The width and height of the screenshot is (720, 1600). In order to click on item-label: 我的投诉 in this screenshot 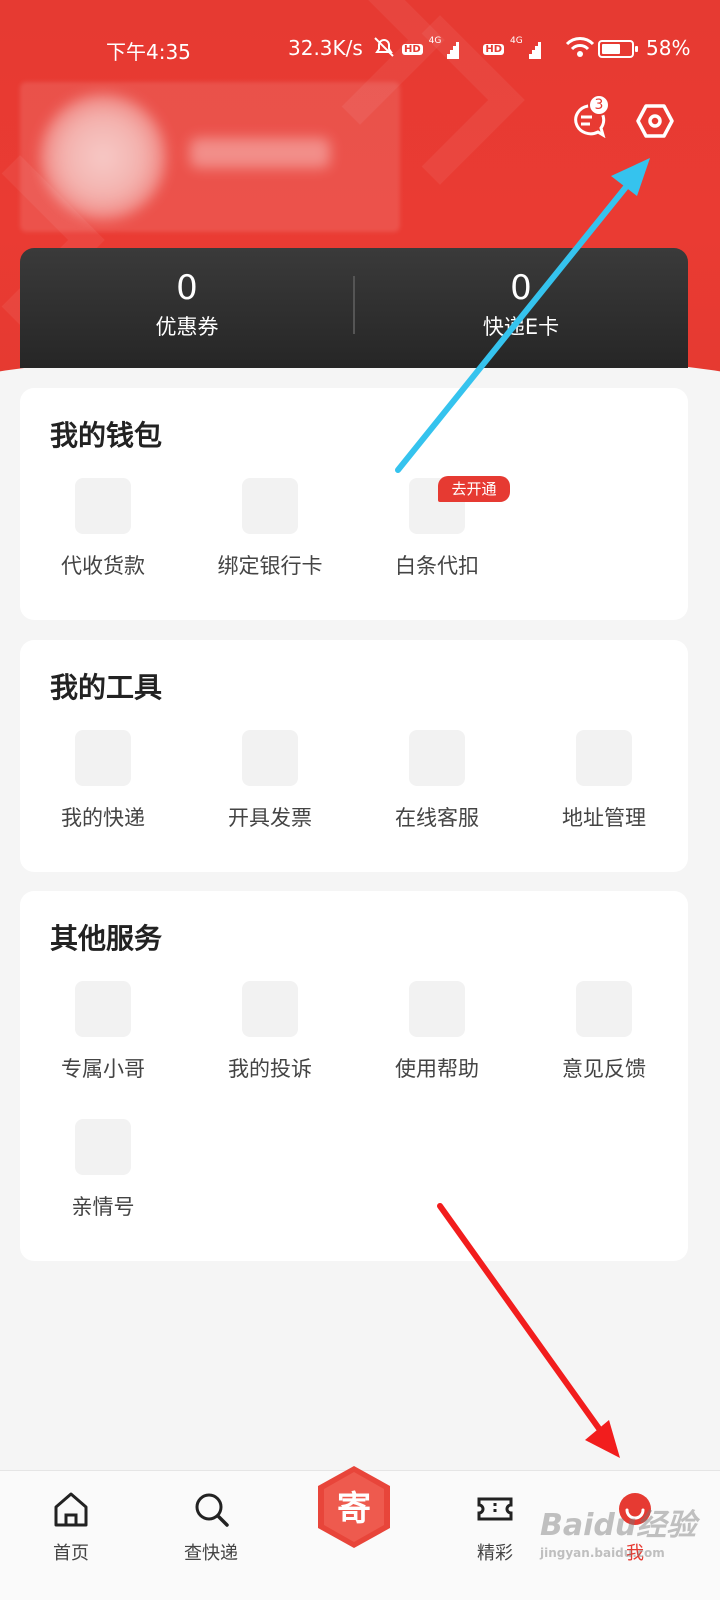, I will do `click(270, 1069)`.